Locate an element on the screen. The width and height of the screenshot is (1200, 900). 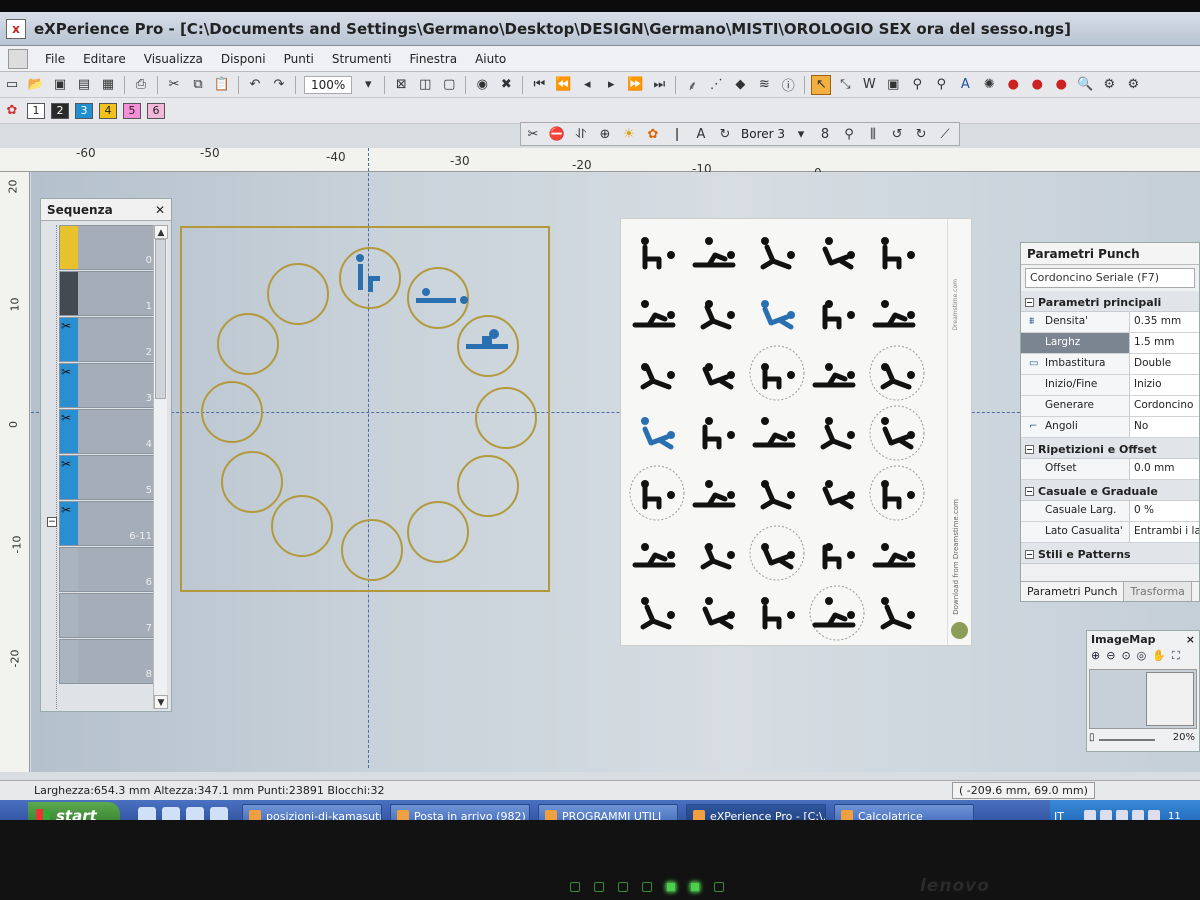
paste-icon: 📋 is located at coordinates (222, 85).